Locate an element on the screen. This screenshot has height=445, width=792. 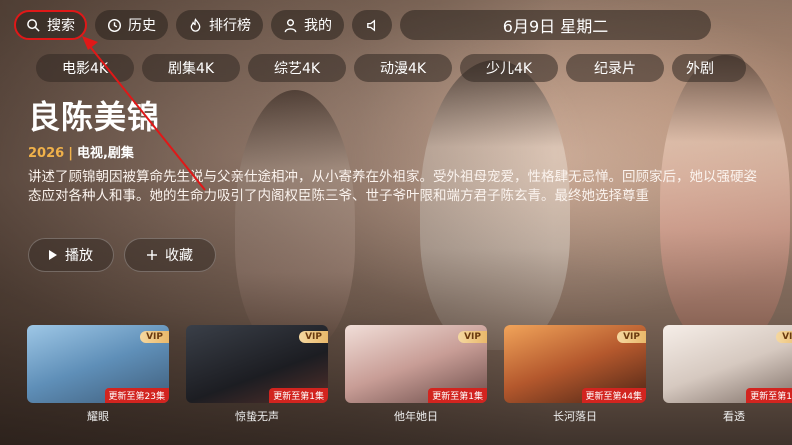
history-label: 历史 is located at coordinates (142, 26).